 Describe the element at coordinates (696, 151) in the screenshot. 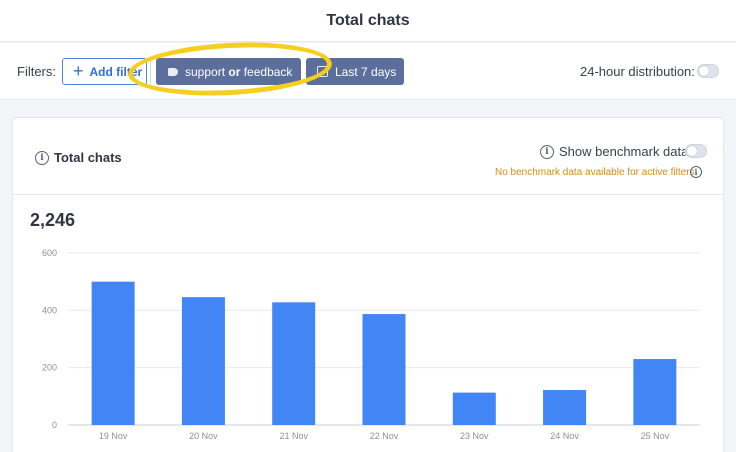

I see `benchmark-toggle` at that location.